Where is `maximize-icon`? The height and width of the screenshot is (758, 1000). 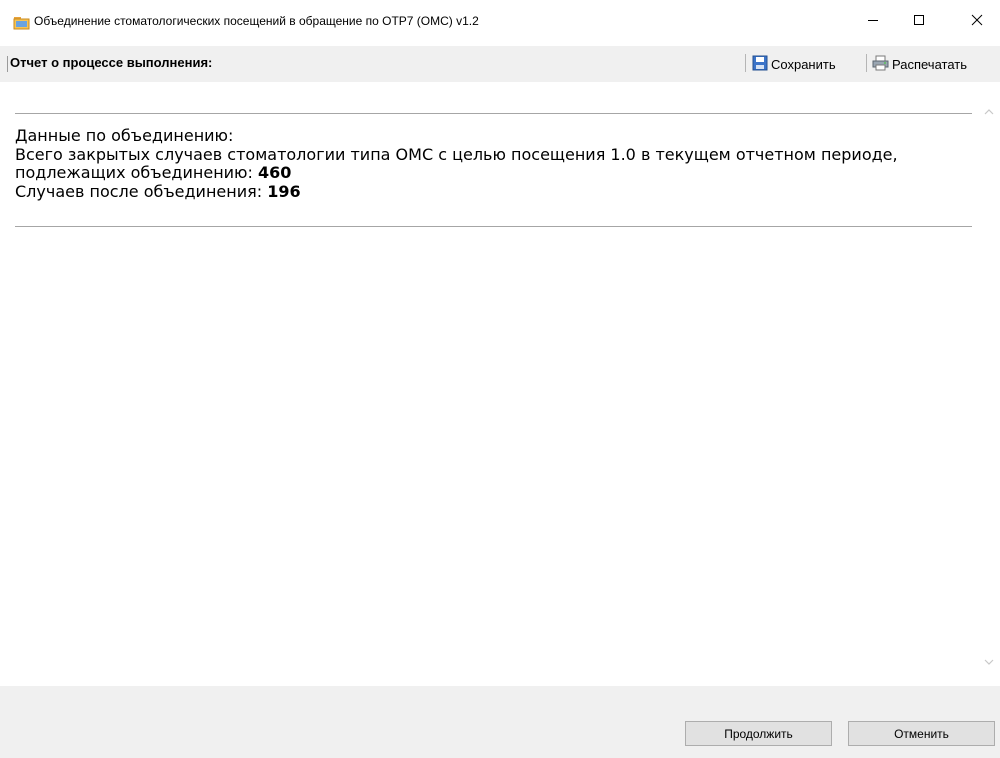
maximize-icon is located at coordinates (919, 20).